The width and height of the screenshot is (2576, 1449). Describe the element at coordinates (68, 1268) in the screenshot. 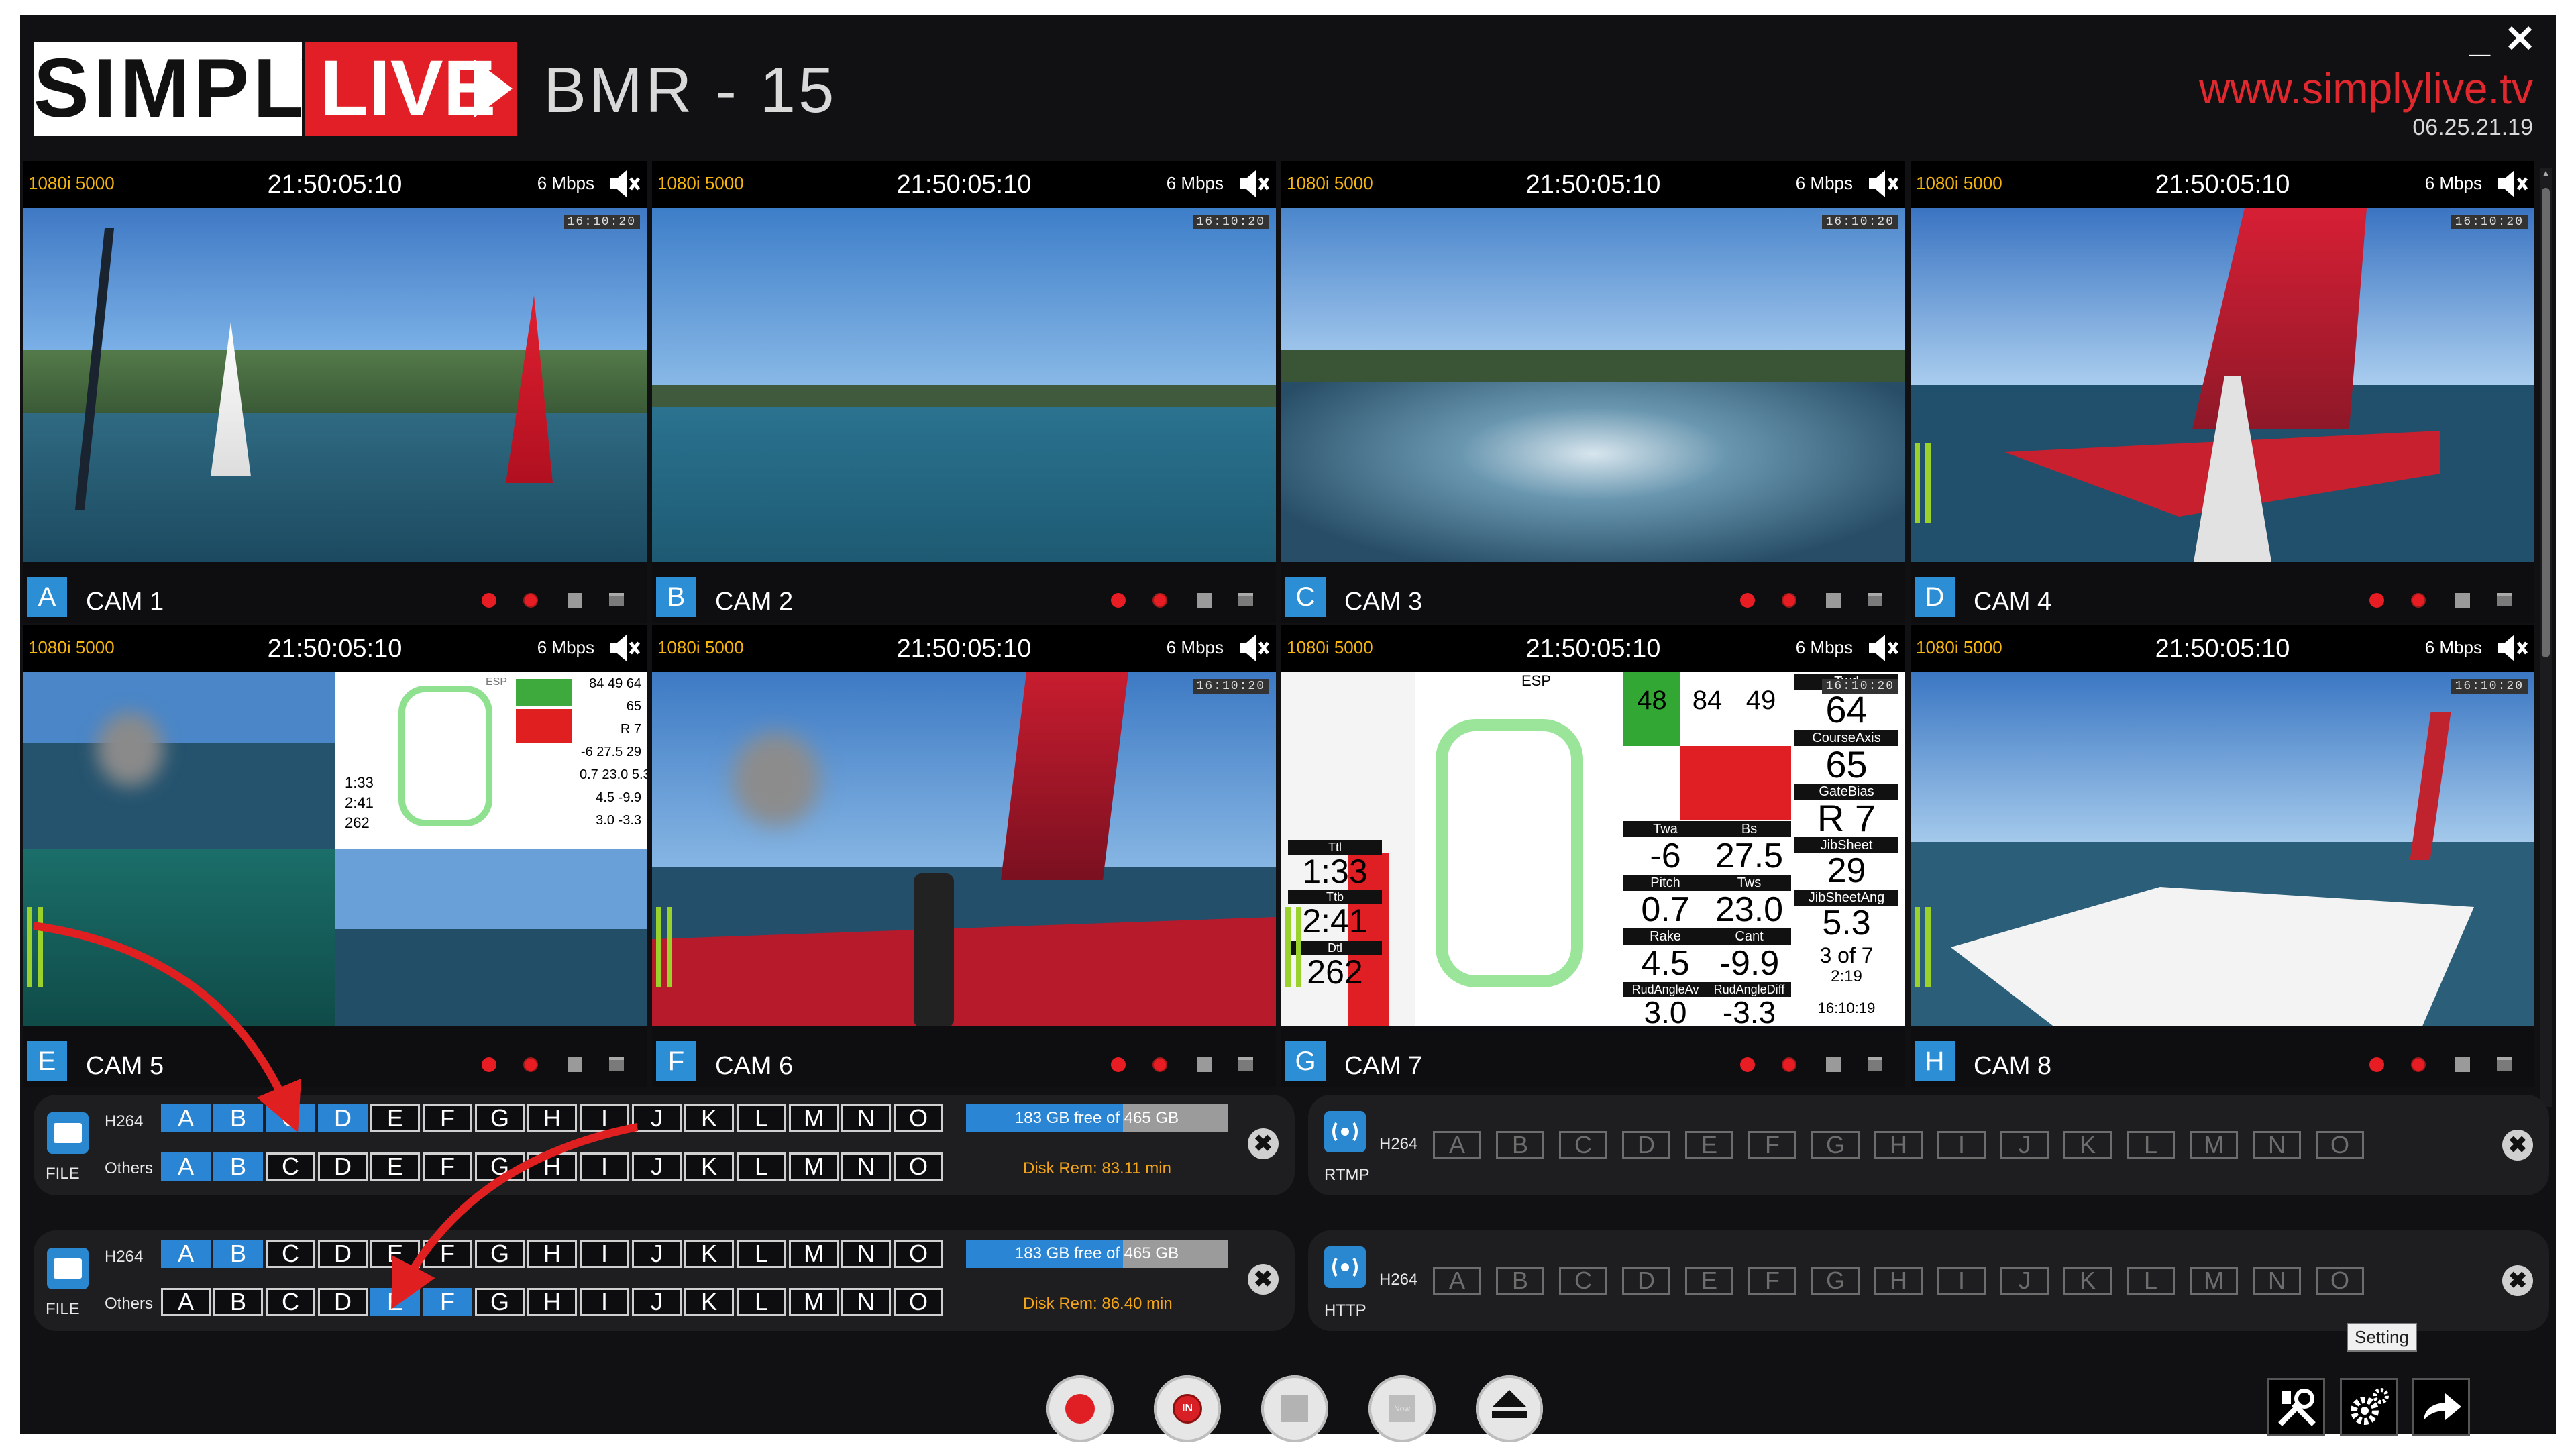

I see `folder-icon` at that location.